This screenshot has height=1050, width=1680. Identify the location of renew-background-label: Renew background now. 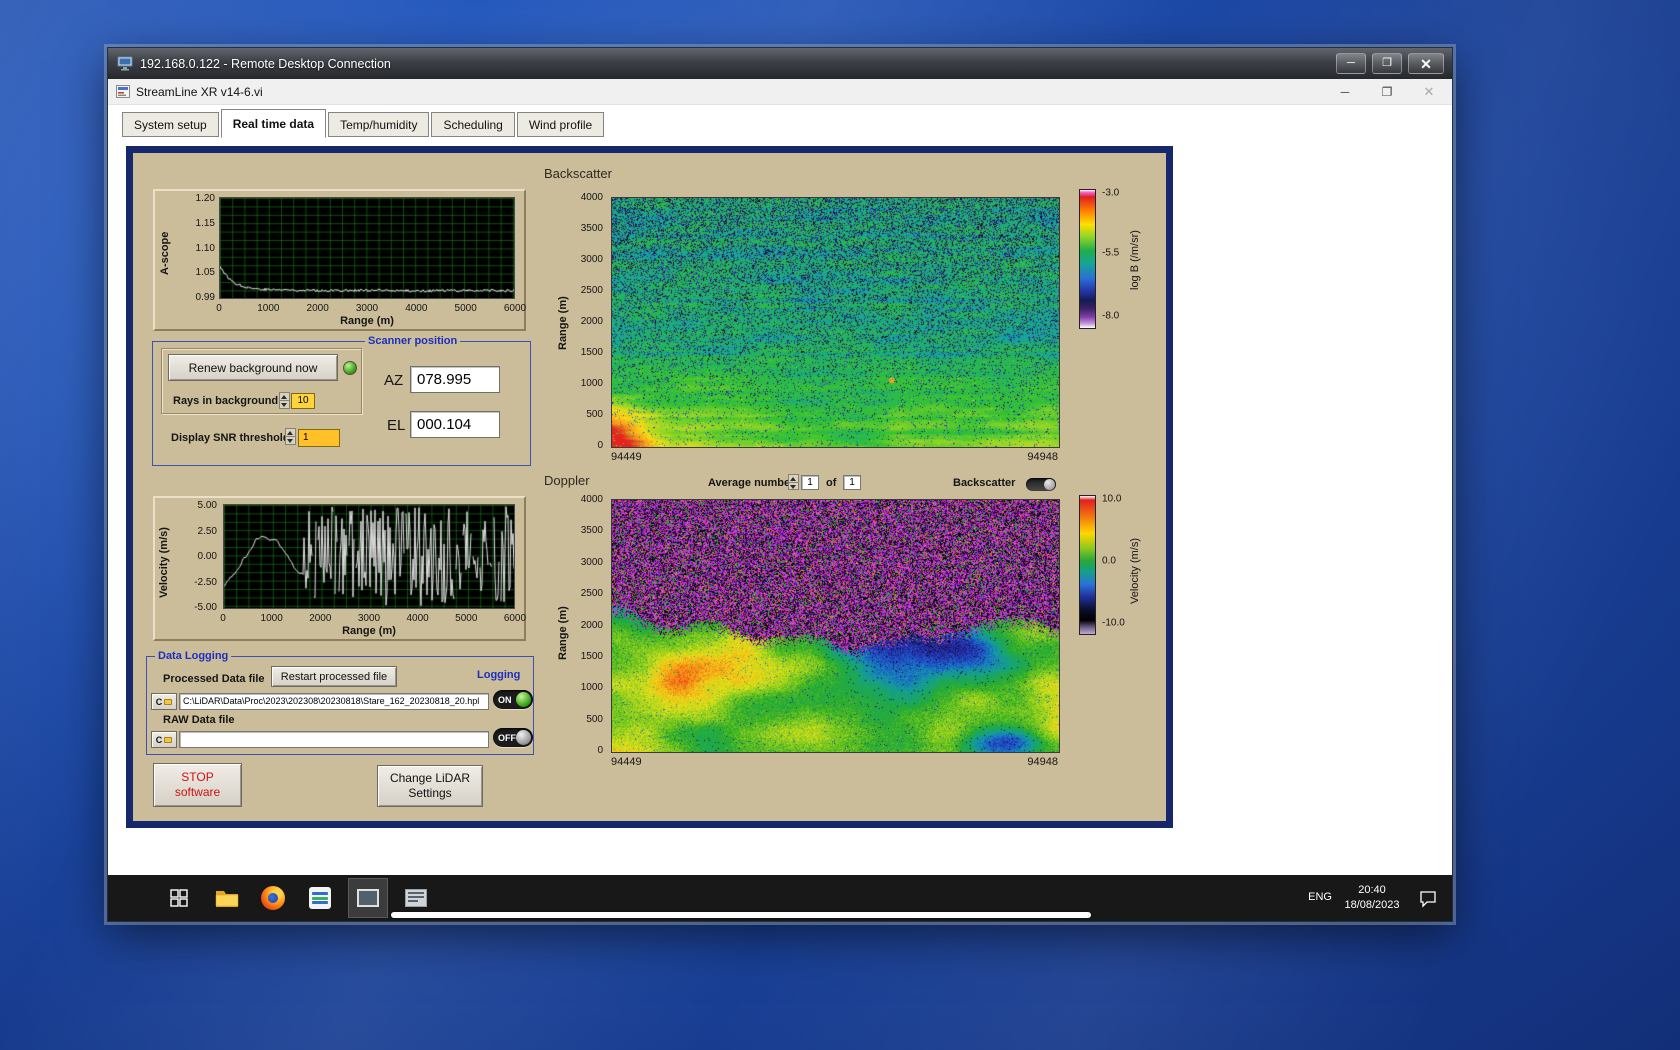
(253, 367).